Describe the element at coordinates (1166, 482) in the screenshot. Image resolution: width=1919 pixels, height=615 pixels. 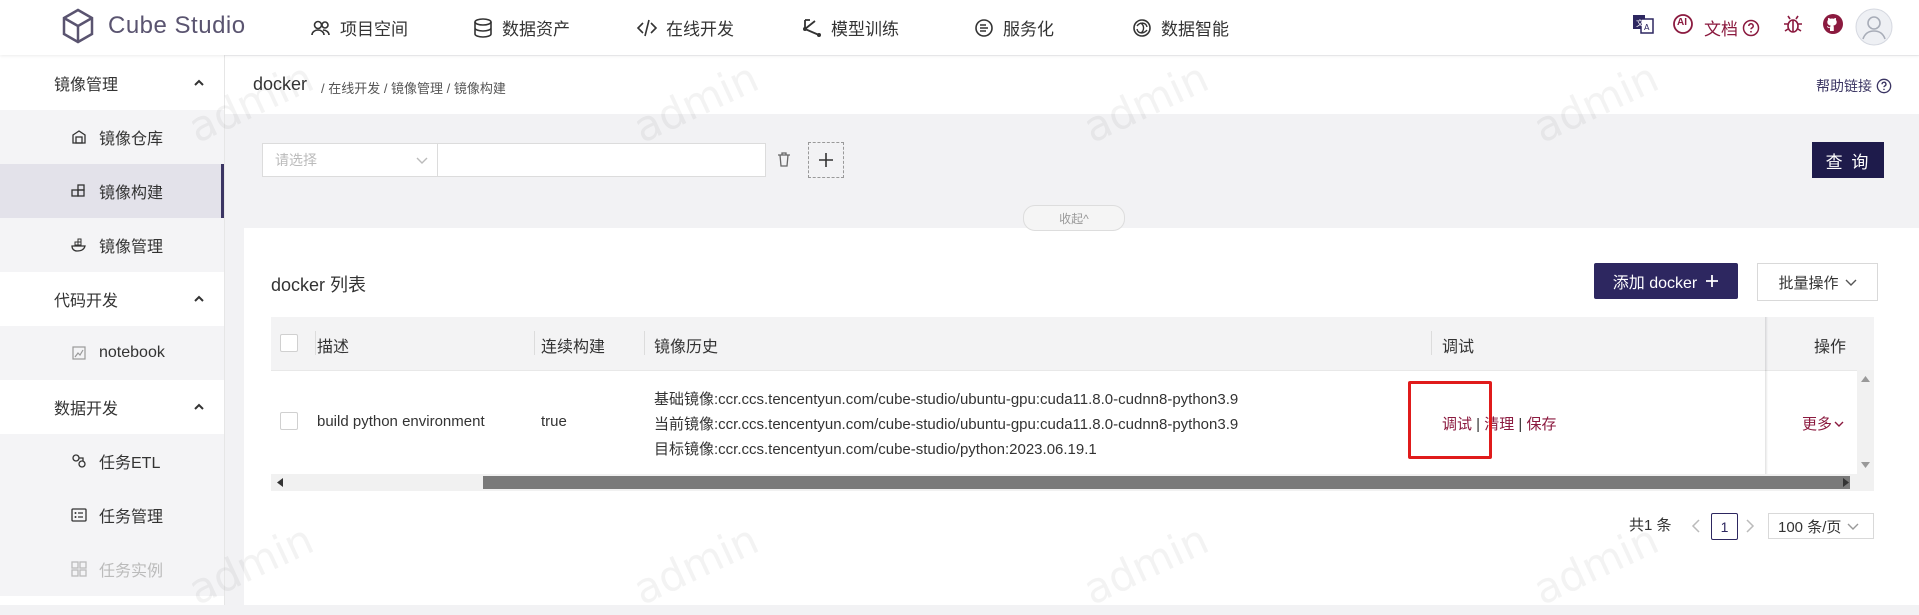
I see `horizontal-scroll-thumb` at that location.